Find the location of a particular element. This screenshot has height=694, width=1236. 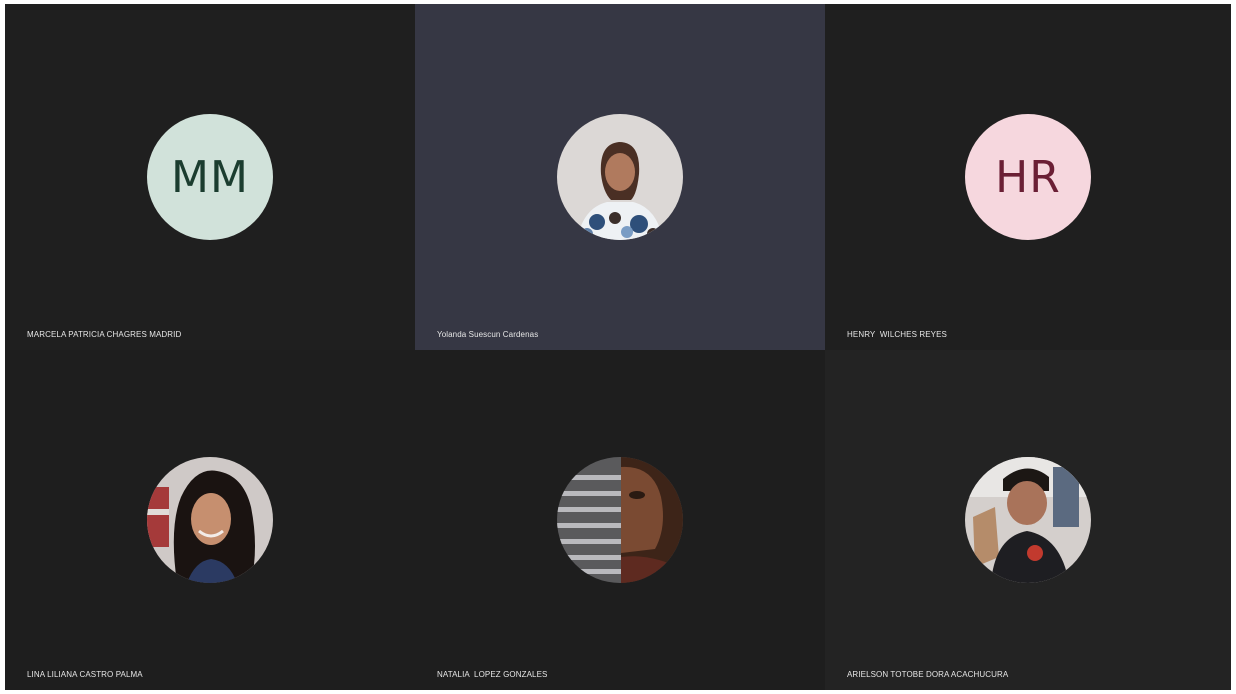

participant-name: LINA LILIANA CASTRO PALMA is located at coordinates (85, 674).